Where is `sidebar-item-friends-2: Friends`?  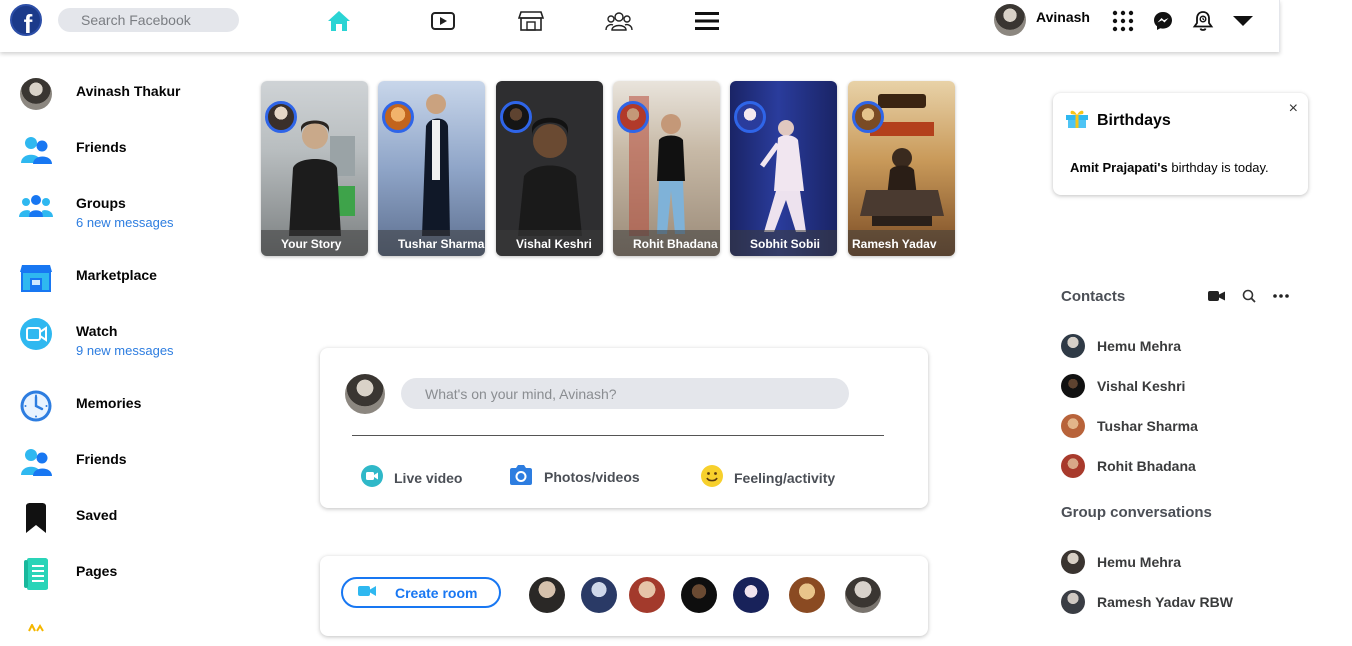
sidebar-item-friends-2: Friends is located at coordinates (72, 462).